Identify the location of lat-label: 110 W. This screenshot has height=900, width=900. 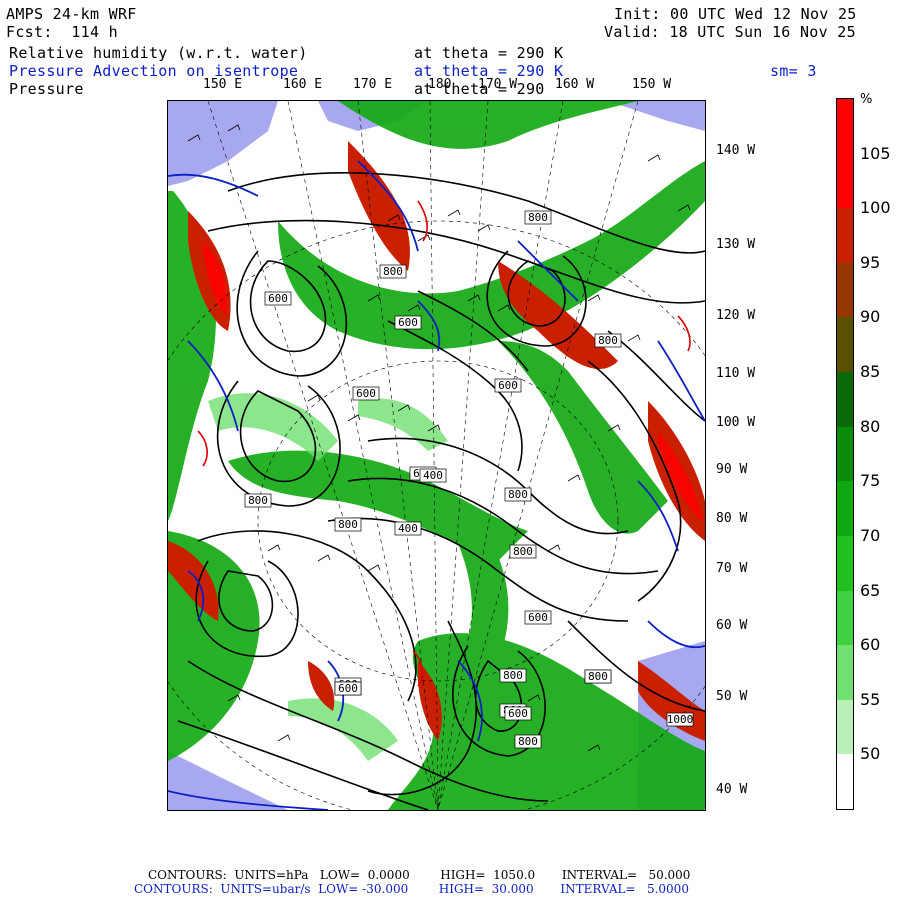
(736, 373).